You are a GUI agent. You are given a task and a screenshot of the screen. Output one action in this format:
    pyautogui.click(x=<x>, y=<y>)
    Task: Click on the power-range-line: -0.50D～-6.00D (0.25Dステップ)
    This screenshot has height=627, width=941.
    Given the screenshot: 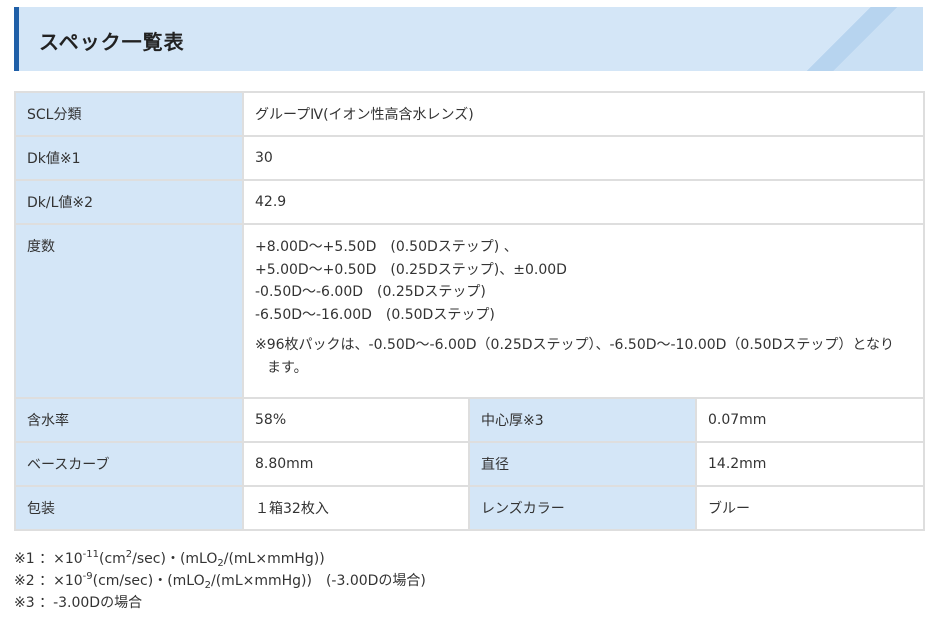 What is the action you would take?
    pyautogui.click(x=370, y=292)
    